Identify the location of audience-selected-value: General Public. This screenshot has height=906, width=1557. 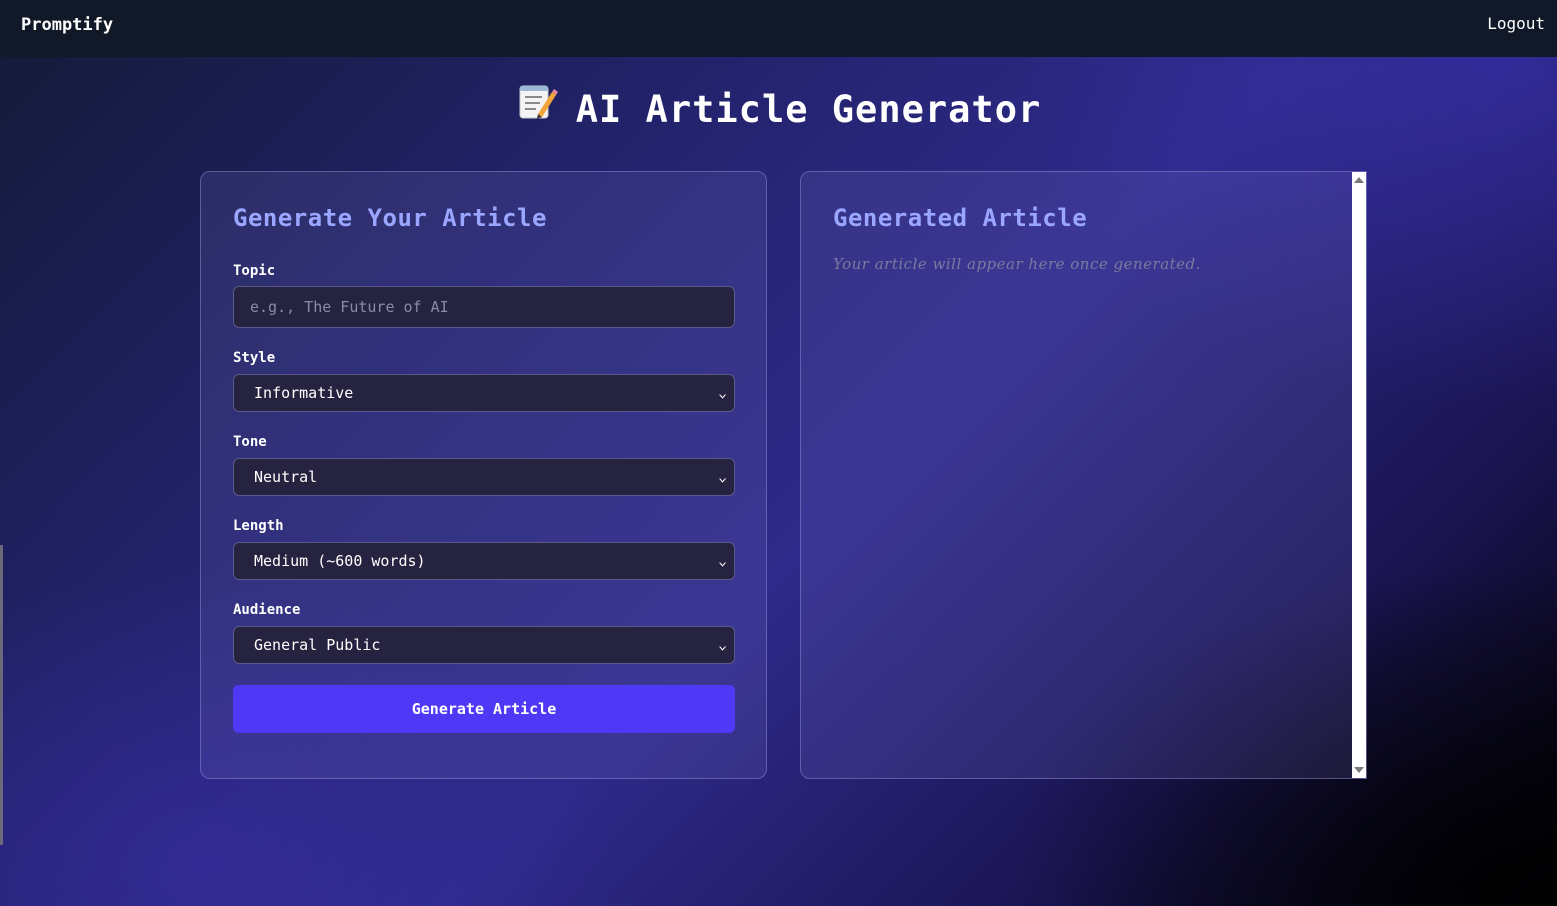
(317, 645).